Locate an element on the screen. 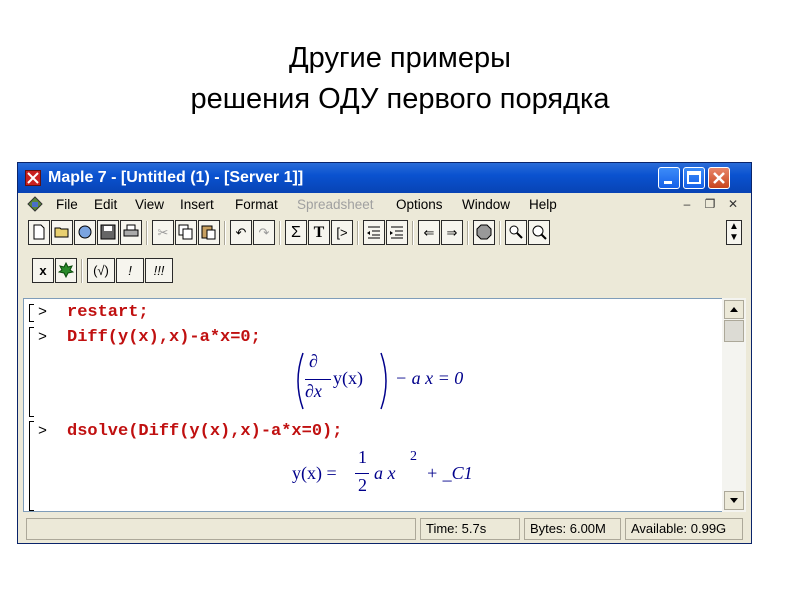 Image resolution: width=800 pixels, height=600 pixels. menu-window: Window is located at coordinates (486, 204).